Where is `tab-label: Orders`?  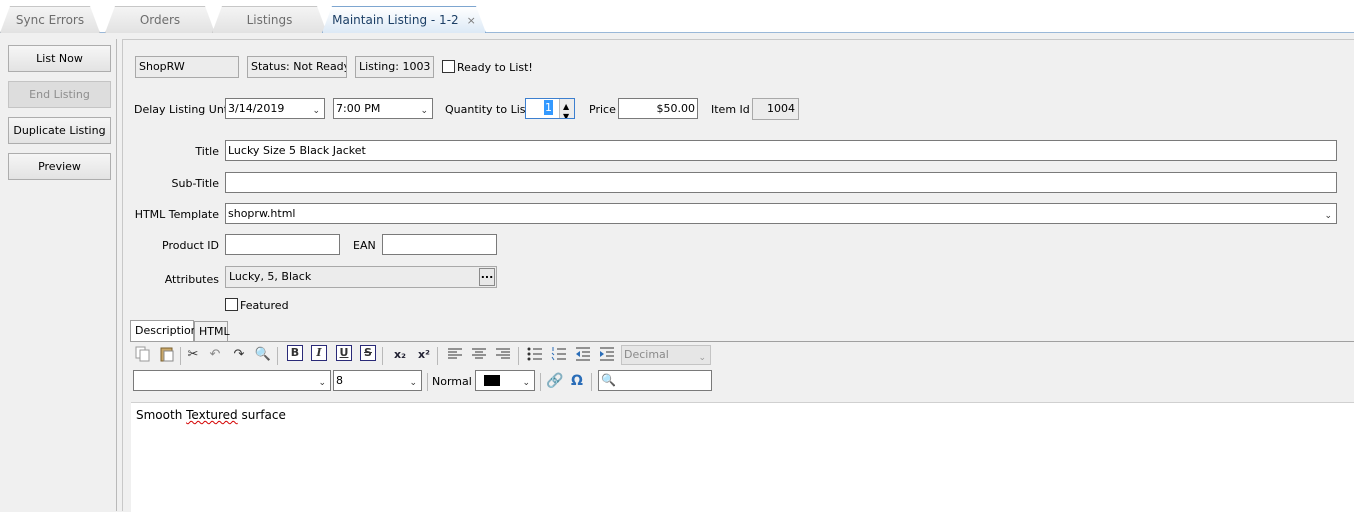
tab-label: Orders is located at coordinates (160, 20).